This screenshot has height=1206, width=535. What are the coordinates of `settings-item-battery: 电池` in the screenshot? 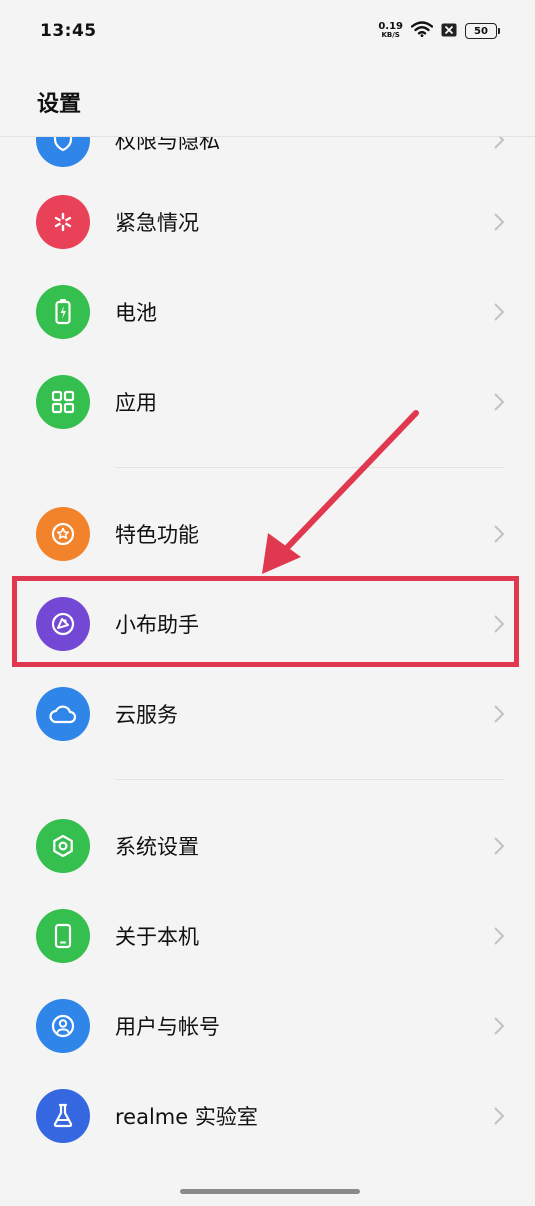 It's located at (267, 312).